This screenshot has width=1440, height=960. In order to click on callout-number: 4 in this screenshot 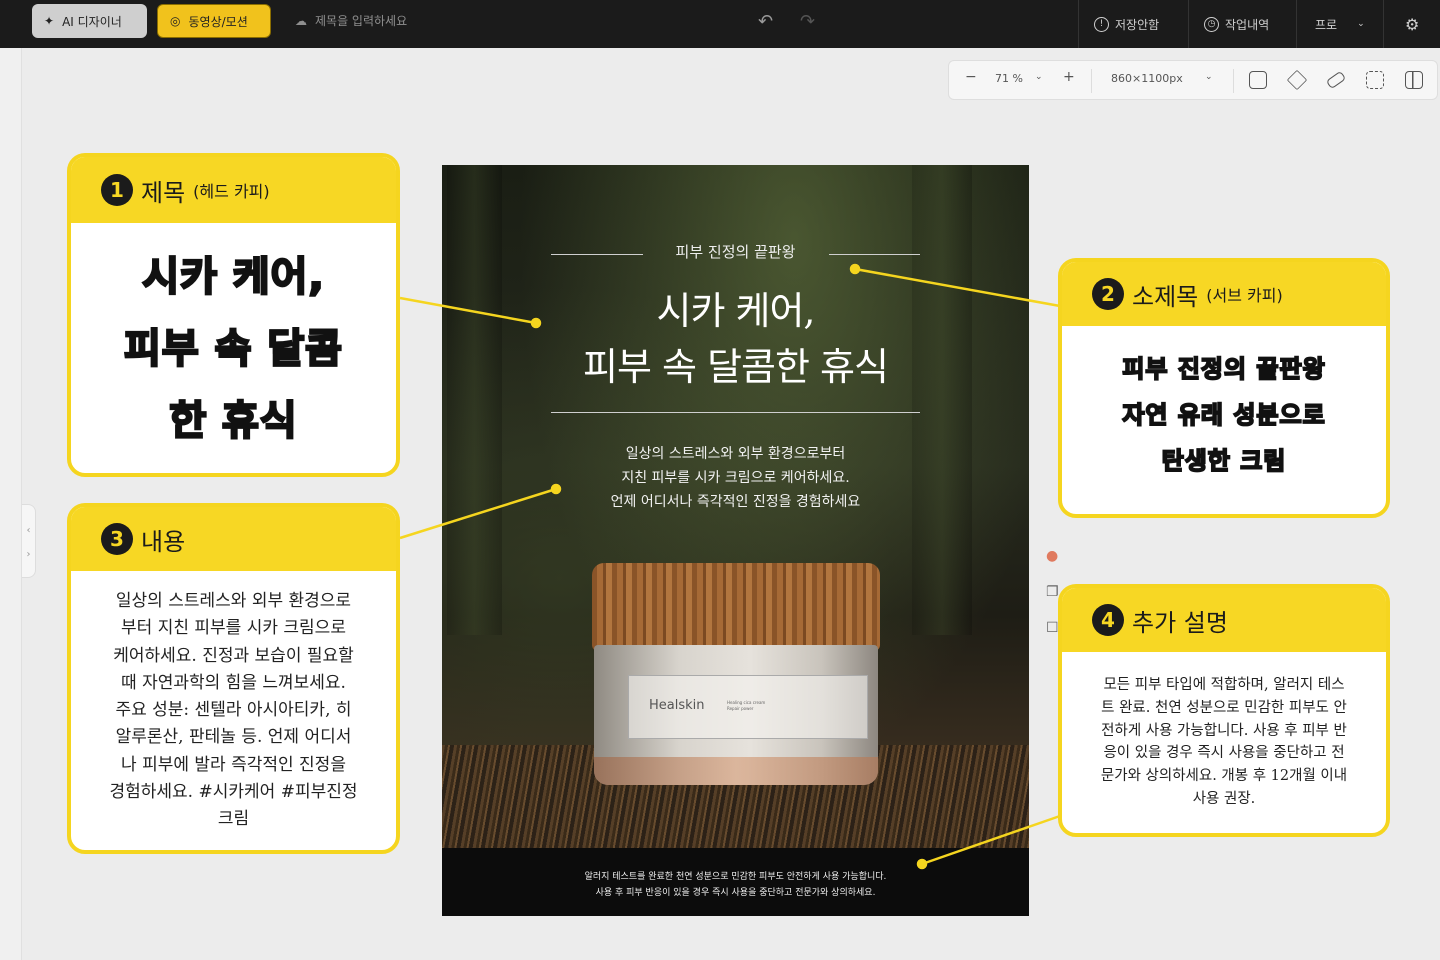, I will do `click(1108, 620)`.